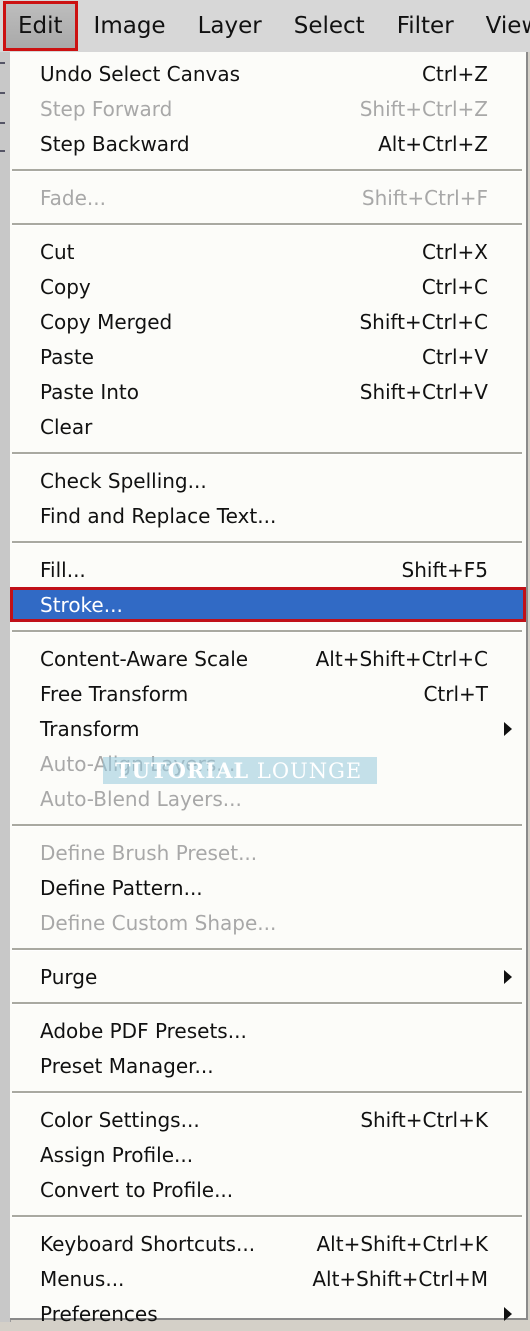 The width and height of the screenshot is (530, 1331). What do you see at coordinates (268, 143) in the screenshot?
I see `menu-item-step-backward: Step Backward Alt+Ctrl+Z` at bounding box center [268, 143].